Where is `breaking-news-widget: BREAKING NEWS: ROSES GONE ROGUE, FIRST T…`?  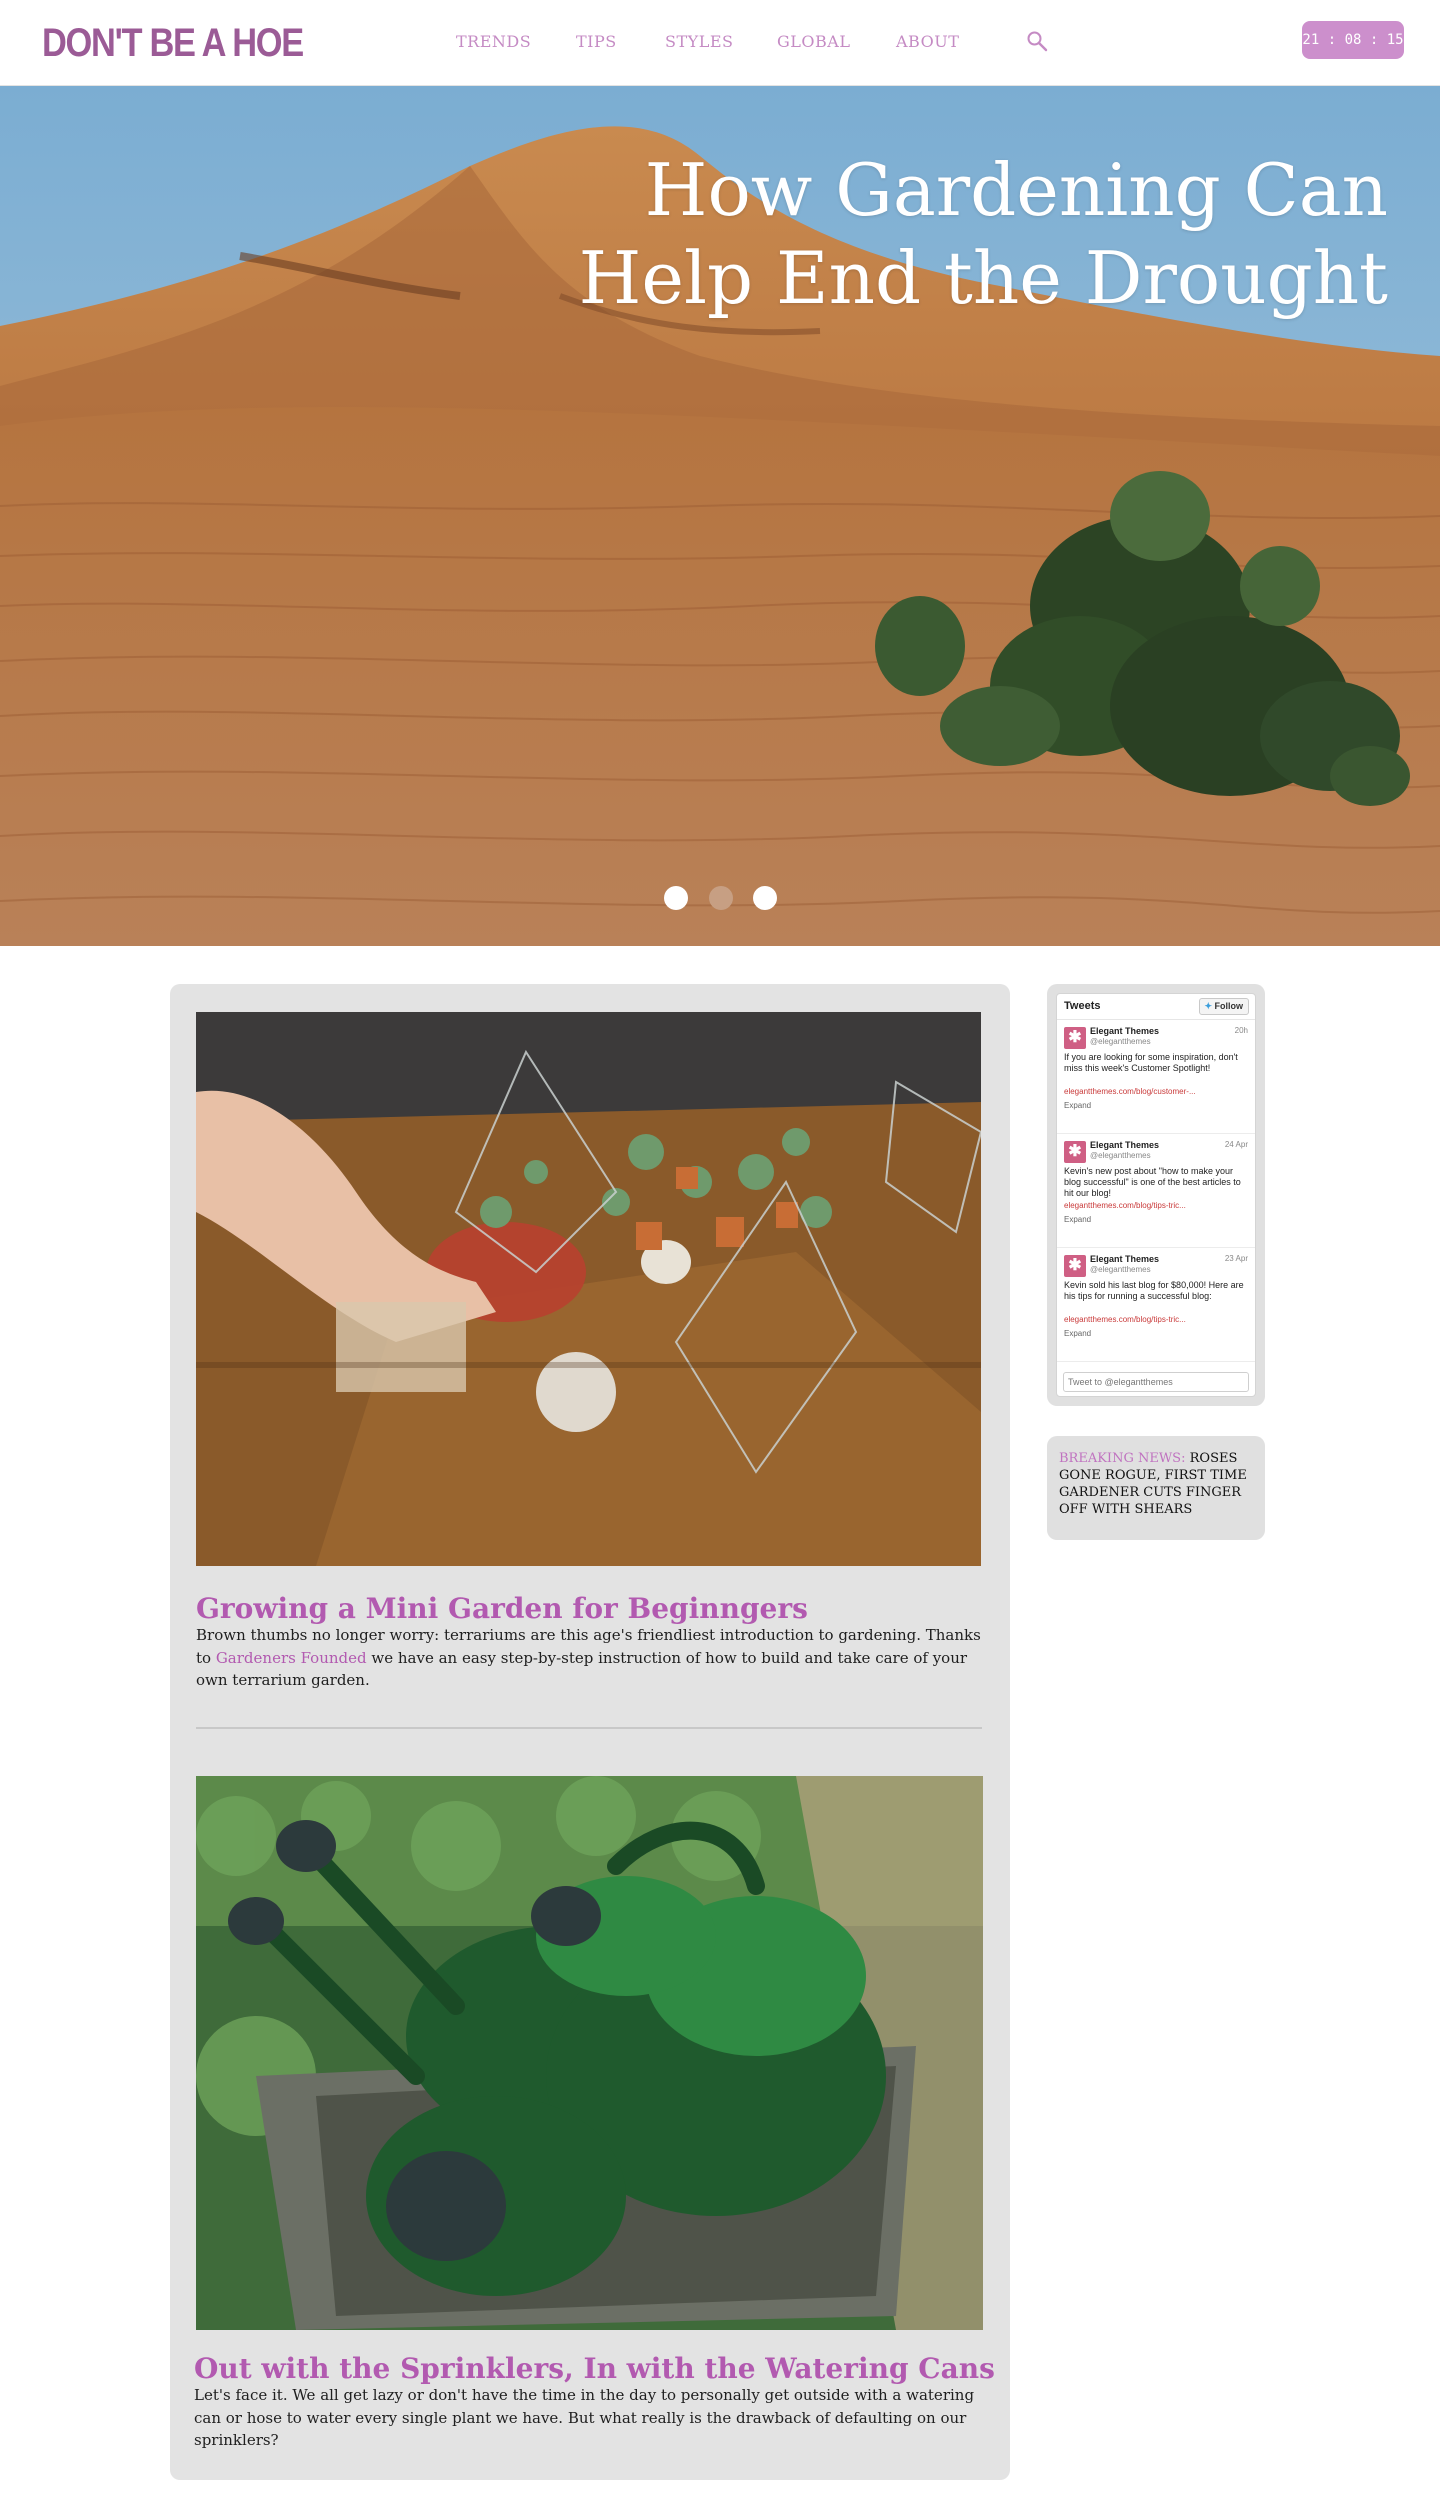
breaking-news-widget: BREAKING NEWS: ROSES GONE ROGUE, FIRST T… is located at coordinates (1156, 1488).